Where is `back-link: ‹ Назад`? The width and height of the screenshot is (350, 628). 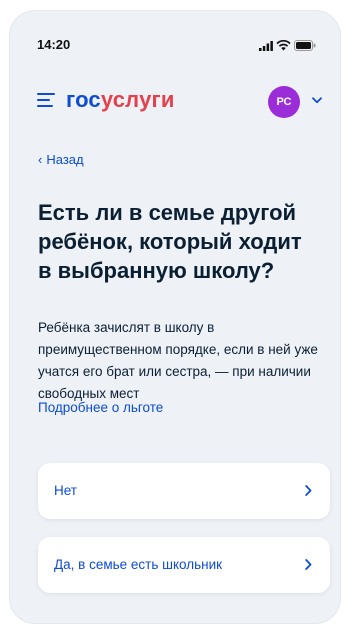 back-link: ‹ Назад is located at coordinates (61, 159).